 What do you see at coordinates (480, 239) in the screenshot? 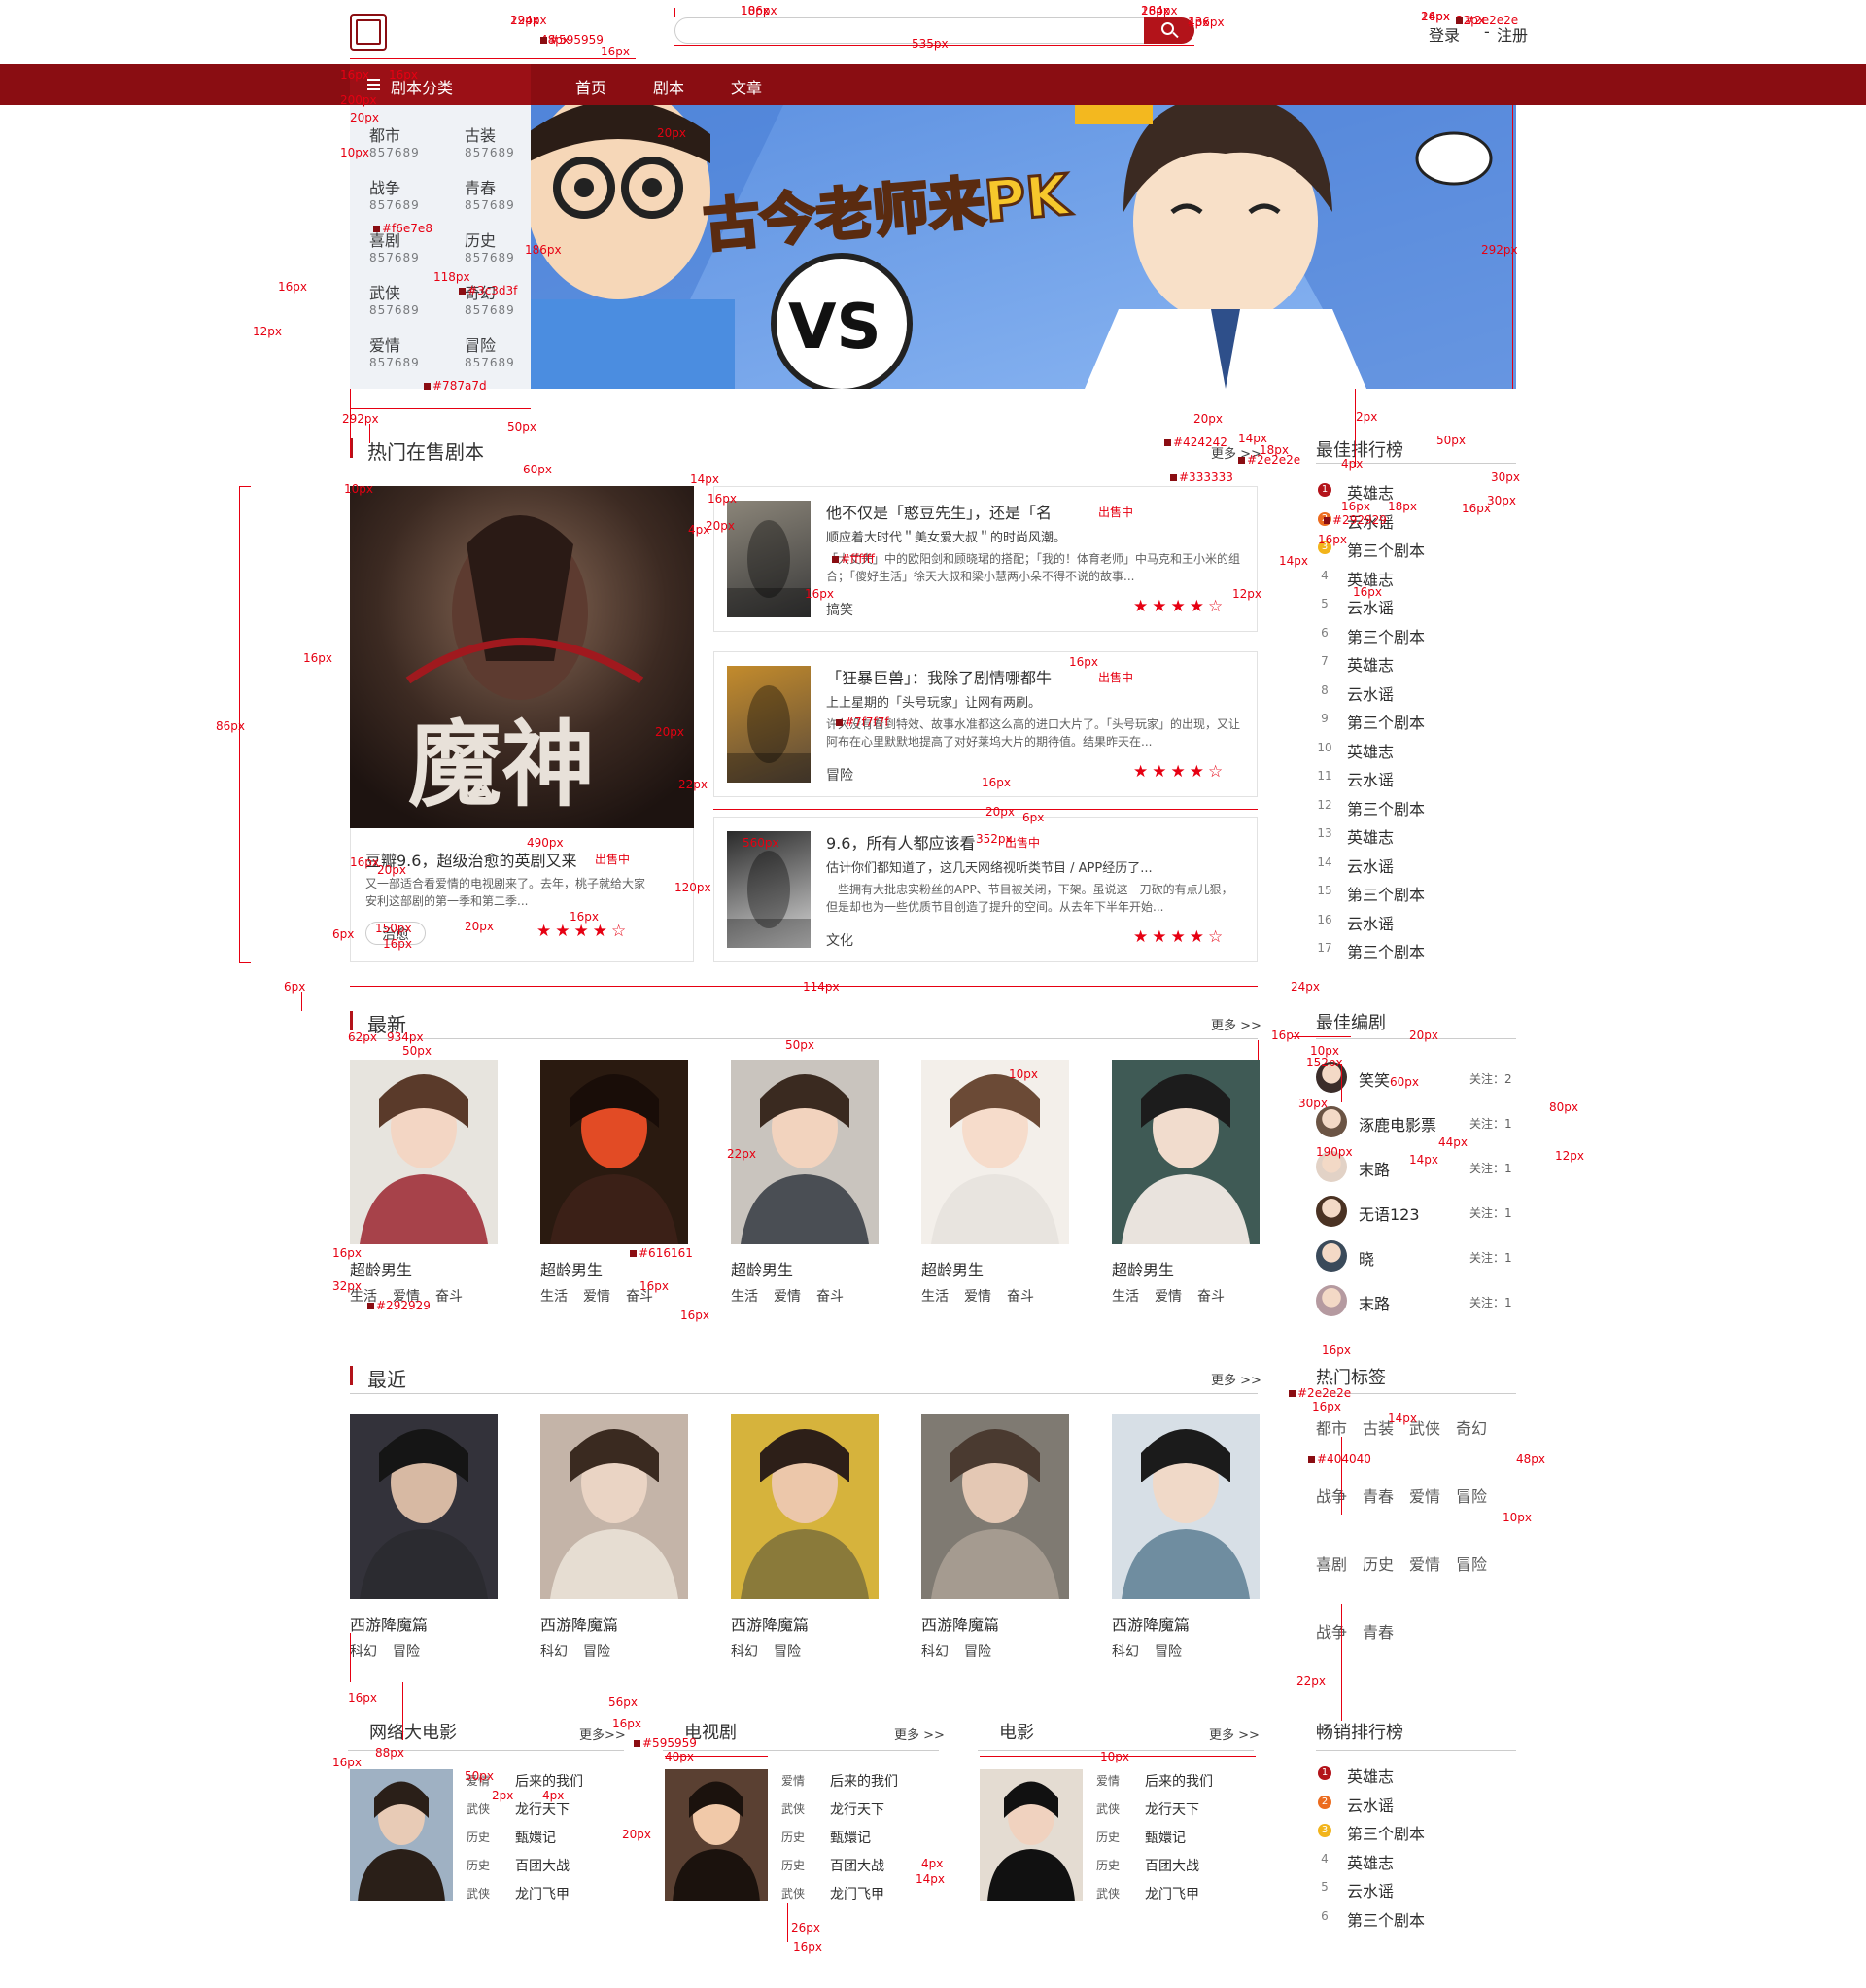
I see `category-6: 历史` at bounding box center [480, 239].